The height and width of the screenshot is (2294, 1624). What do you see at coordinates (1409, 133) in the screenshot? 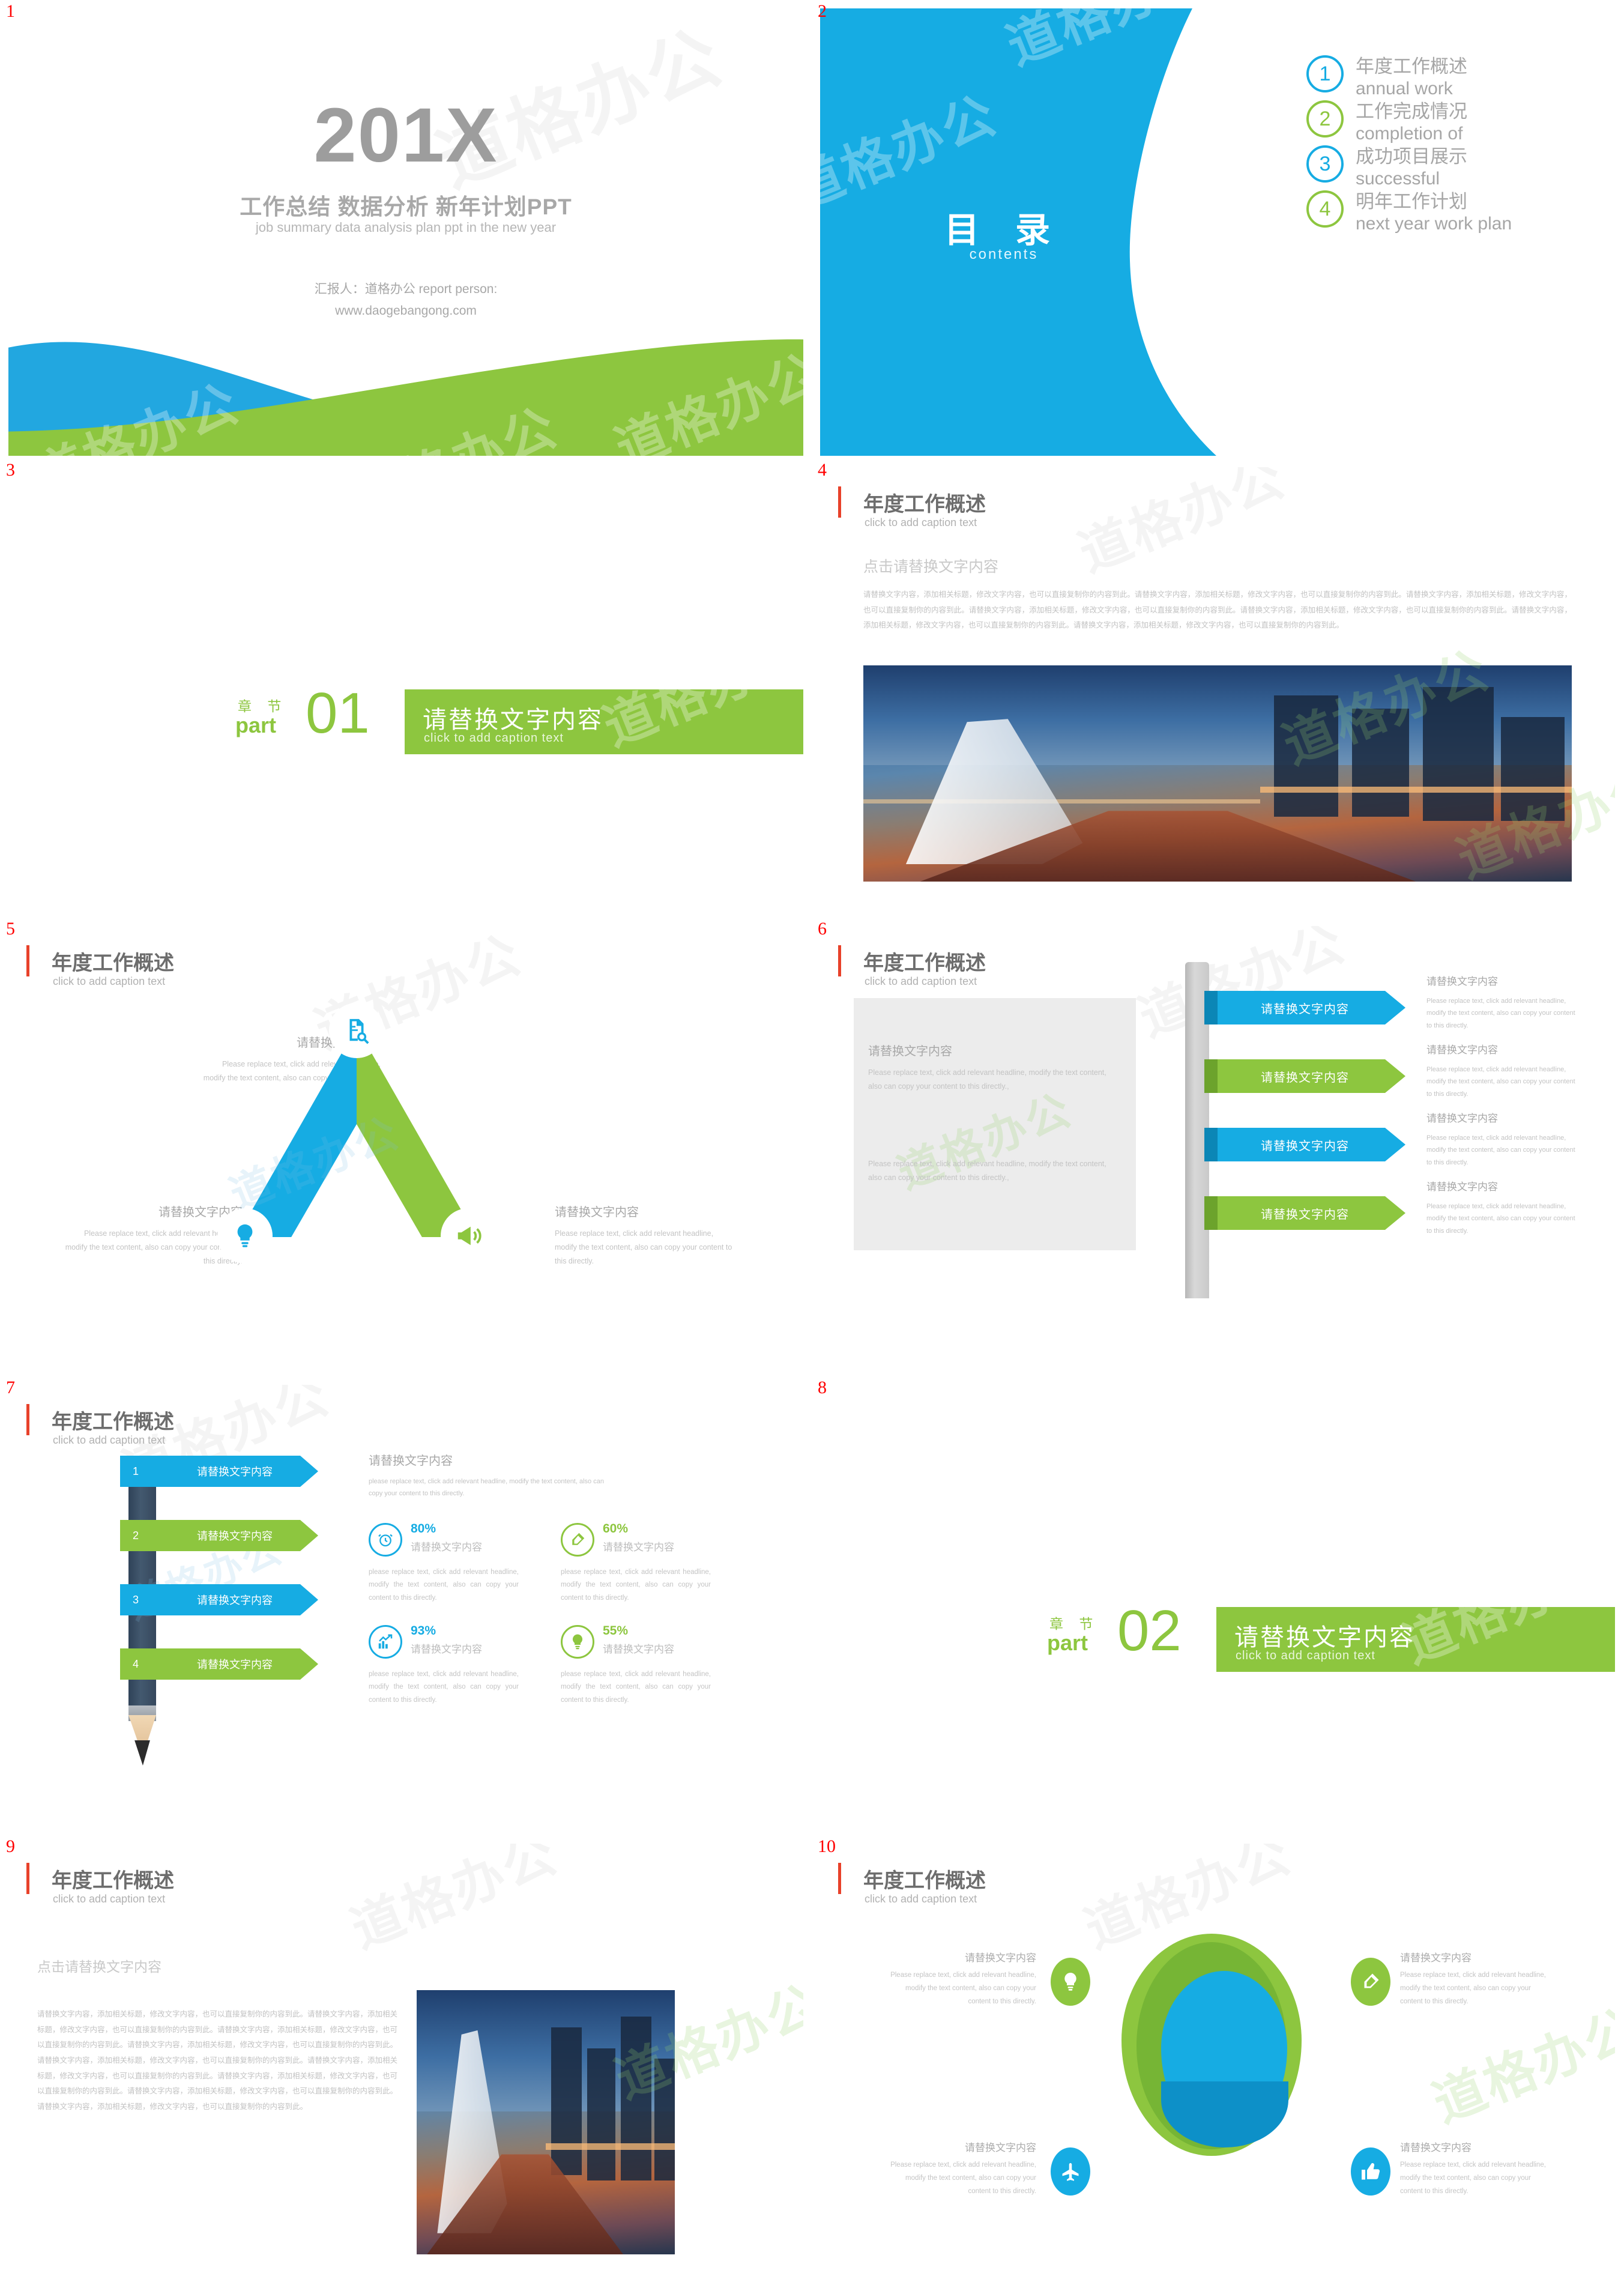
I see `toc-item-label-en: completion of` at bounding box center [1409, 133].